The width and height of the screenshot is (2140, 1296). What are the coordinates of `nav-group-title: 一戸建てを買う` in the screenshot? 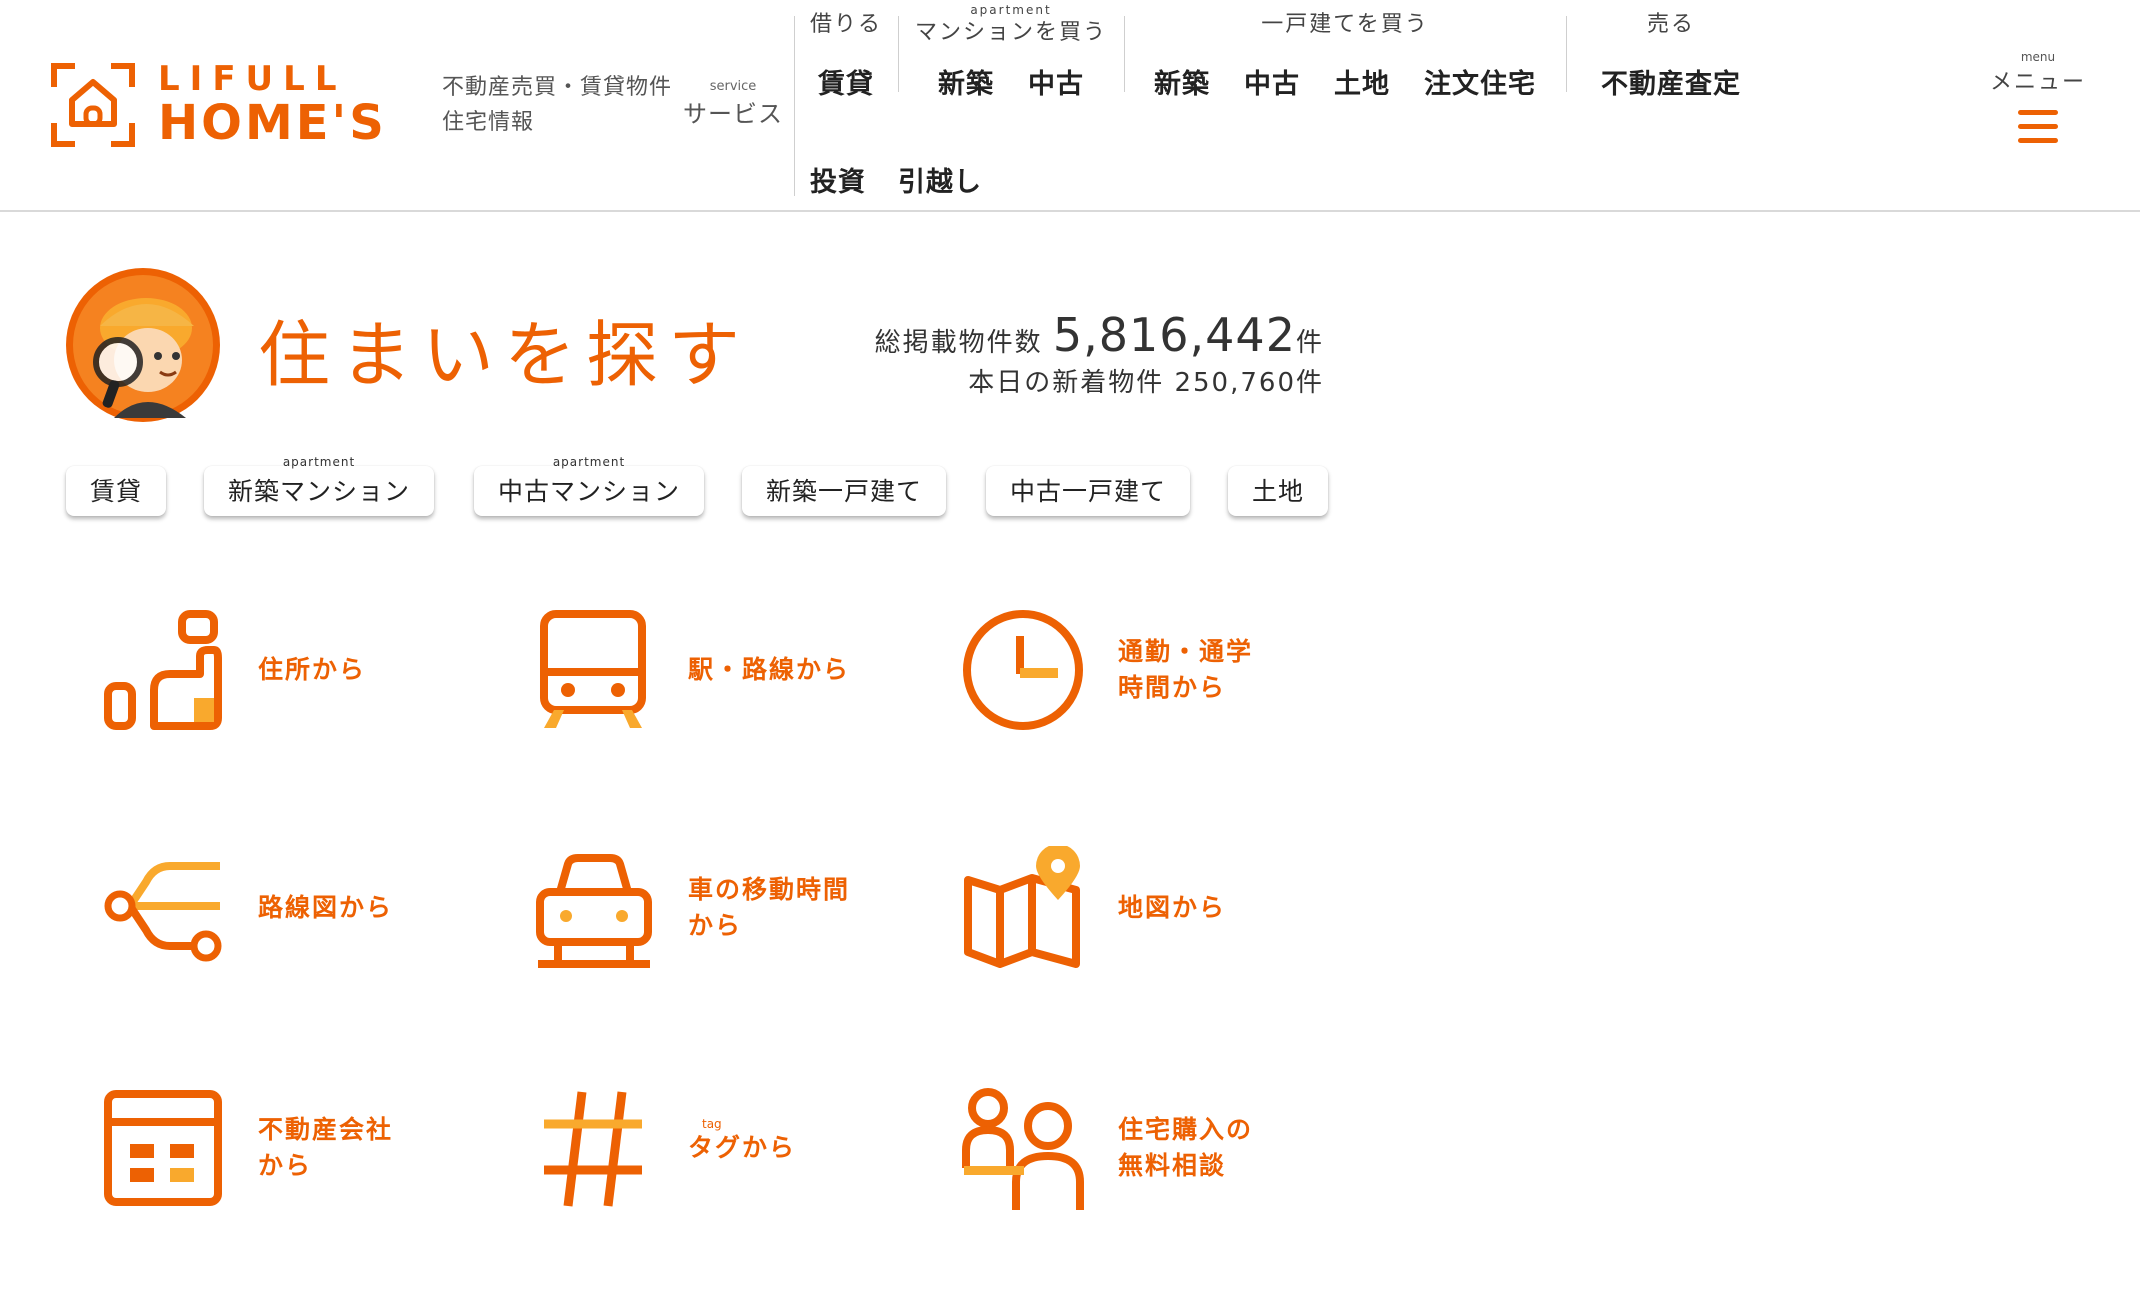 It's located at (1345, 24).